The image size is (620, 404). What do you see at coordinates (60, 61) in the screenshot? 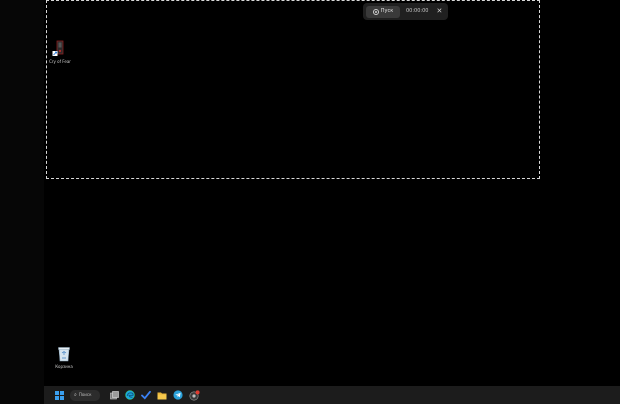
I see `desktop-icon-label: Cry of Fear` at bounding box center [60, 61].